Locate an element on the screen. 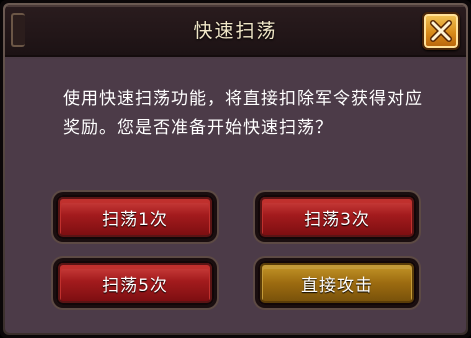  dialog-title: 快速扫荡 is located at coordinates (235, 31).